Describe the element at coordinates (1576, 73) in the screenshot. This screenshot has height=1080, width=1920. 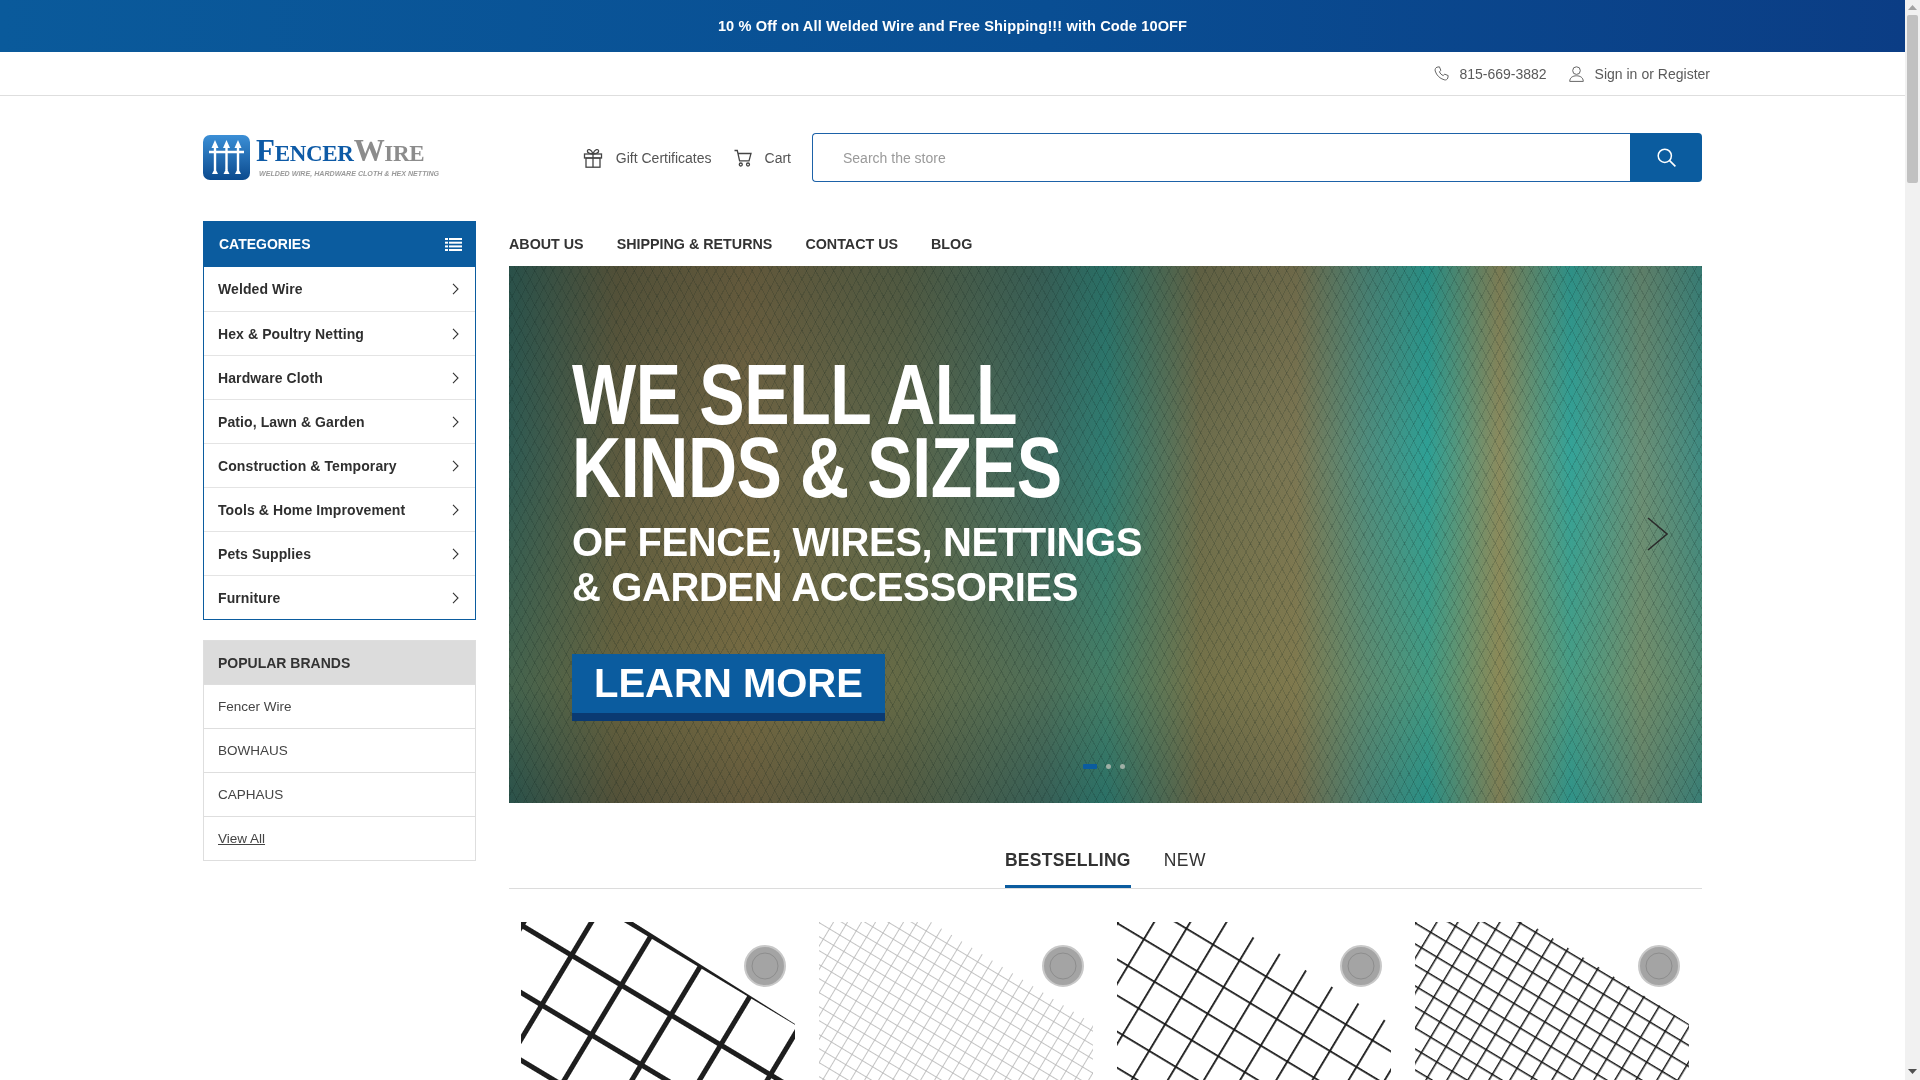
I see `user-icon` at that location.